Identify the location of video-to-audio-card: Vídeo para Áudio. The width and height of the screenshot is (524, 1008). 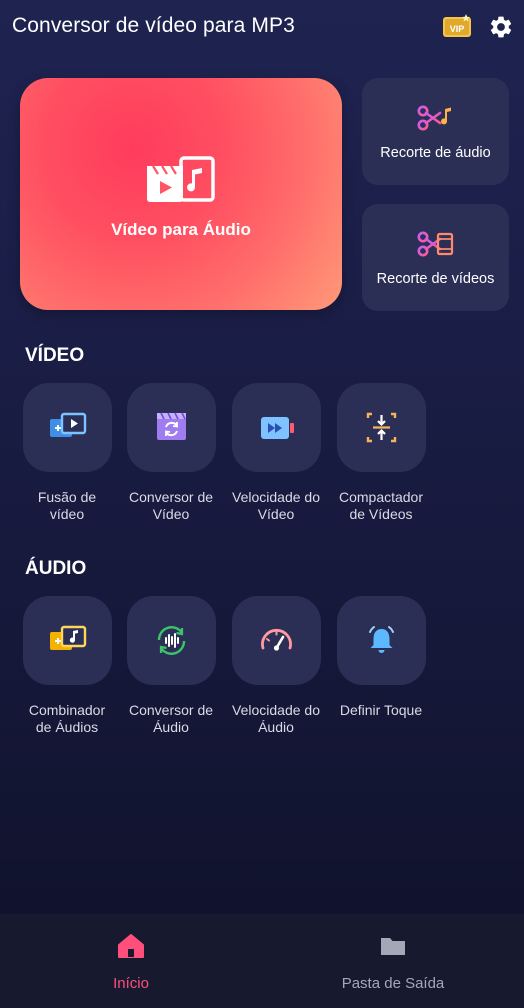
(181, 194).